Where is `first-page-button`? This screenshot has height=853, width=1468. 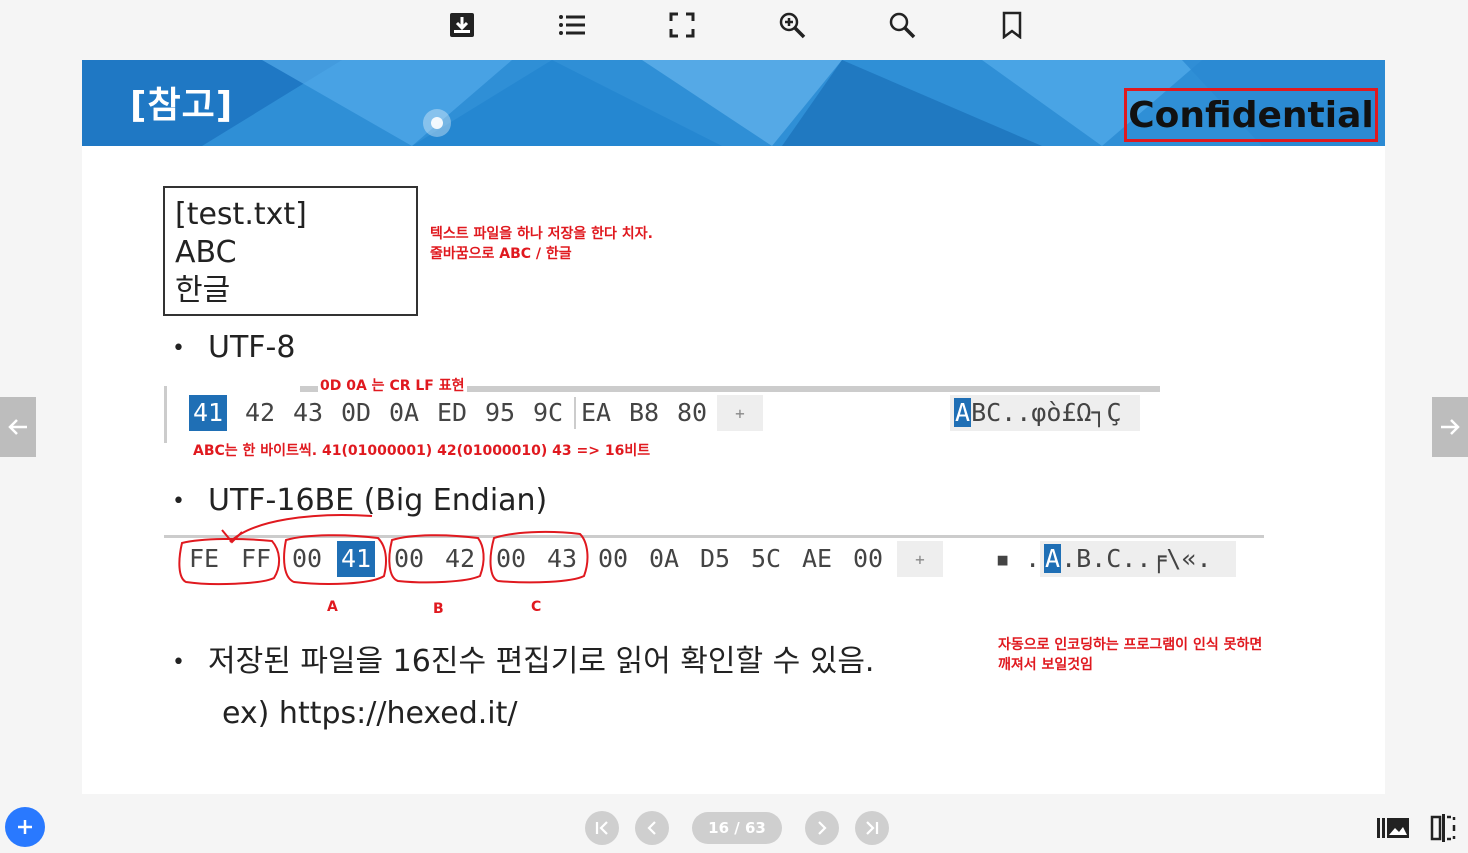
first-page-button is located at coordinates (602, 828).